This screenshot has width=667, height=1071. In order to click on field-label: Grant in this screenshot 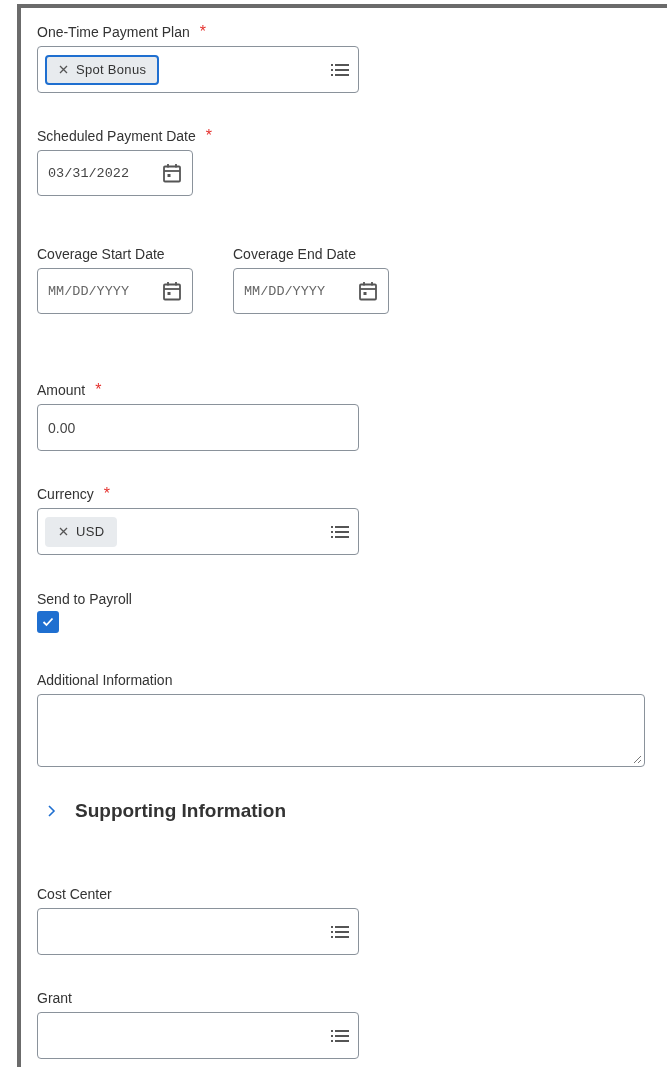, I will do `click(54, 998)`.